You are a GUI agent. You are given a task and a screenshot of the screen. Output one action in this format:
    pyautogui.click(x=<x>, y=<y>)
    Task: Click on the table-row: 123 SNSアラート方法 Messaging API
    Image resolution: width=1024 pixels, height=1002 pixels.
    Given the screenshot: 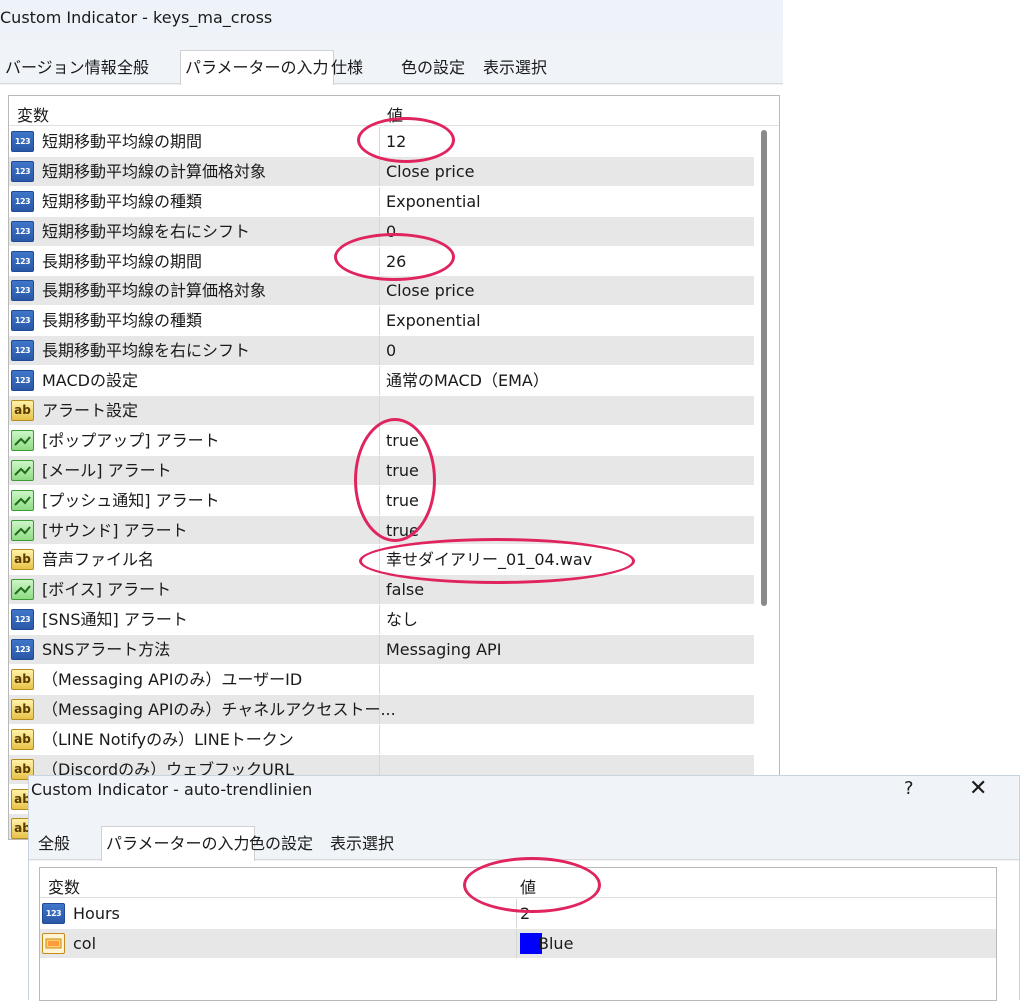 What is the action you would take?
    pyautogui.click(x=381, y=650)
    